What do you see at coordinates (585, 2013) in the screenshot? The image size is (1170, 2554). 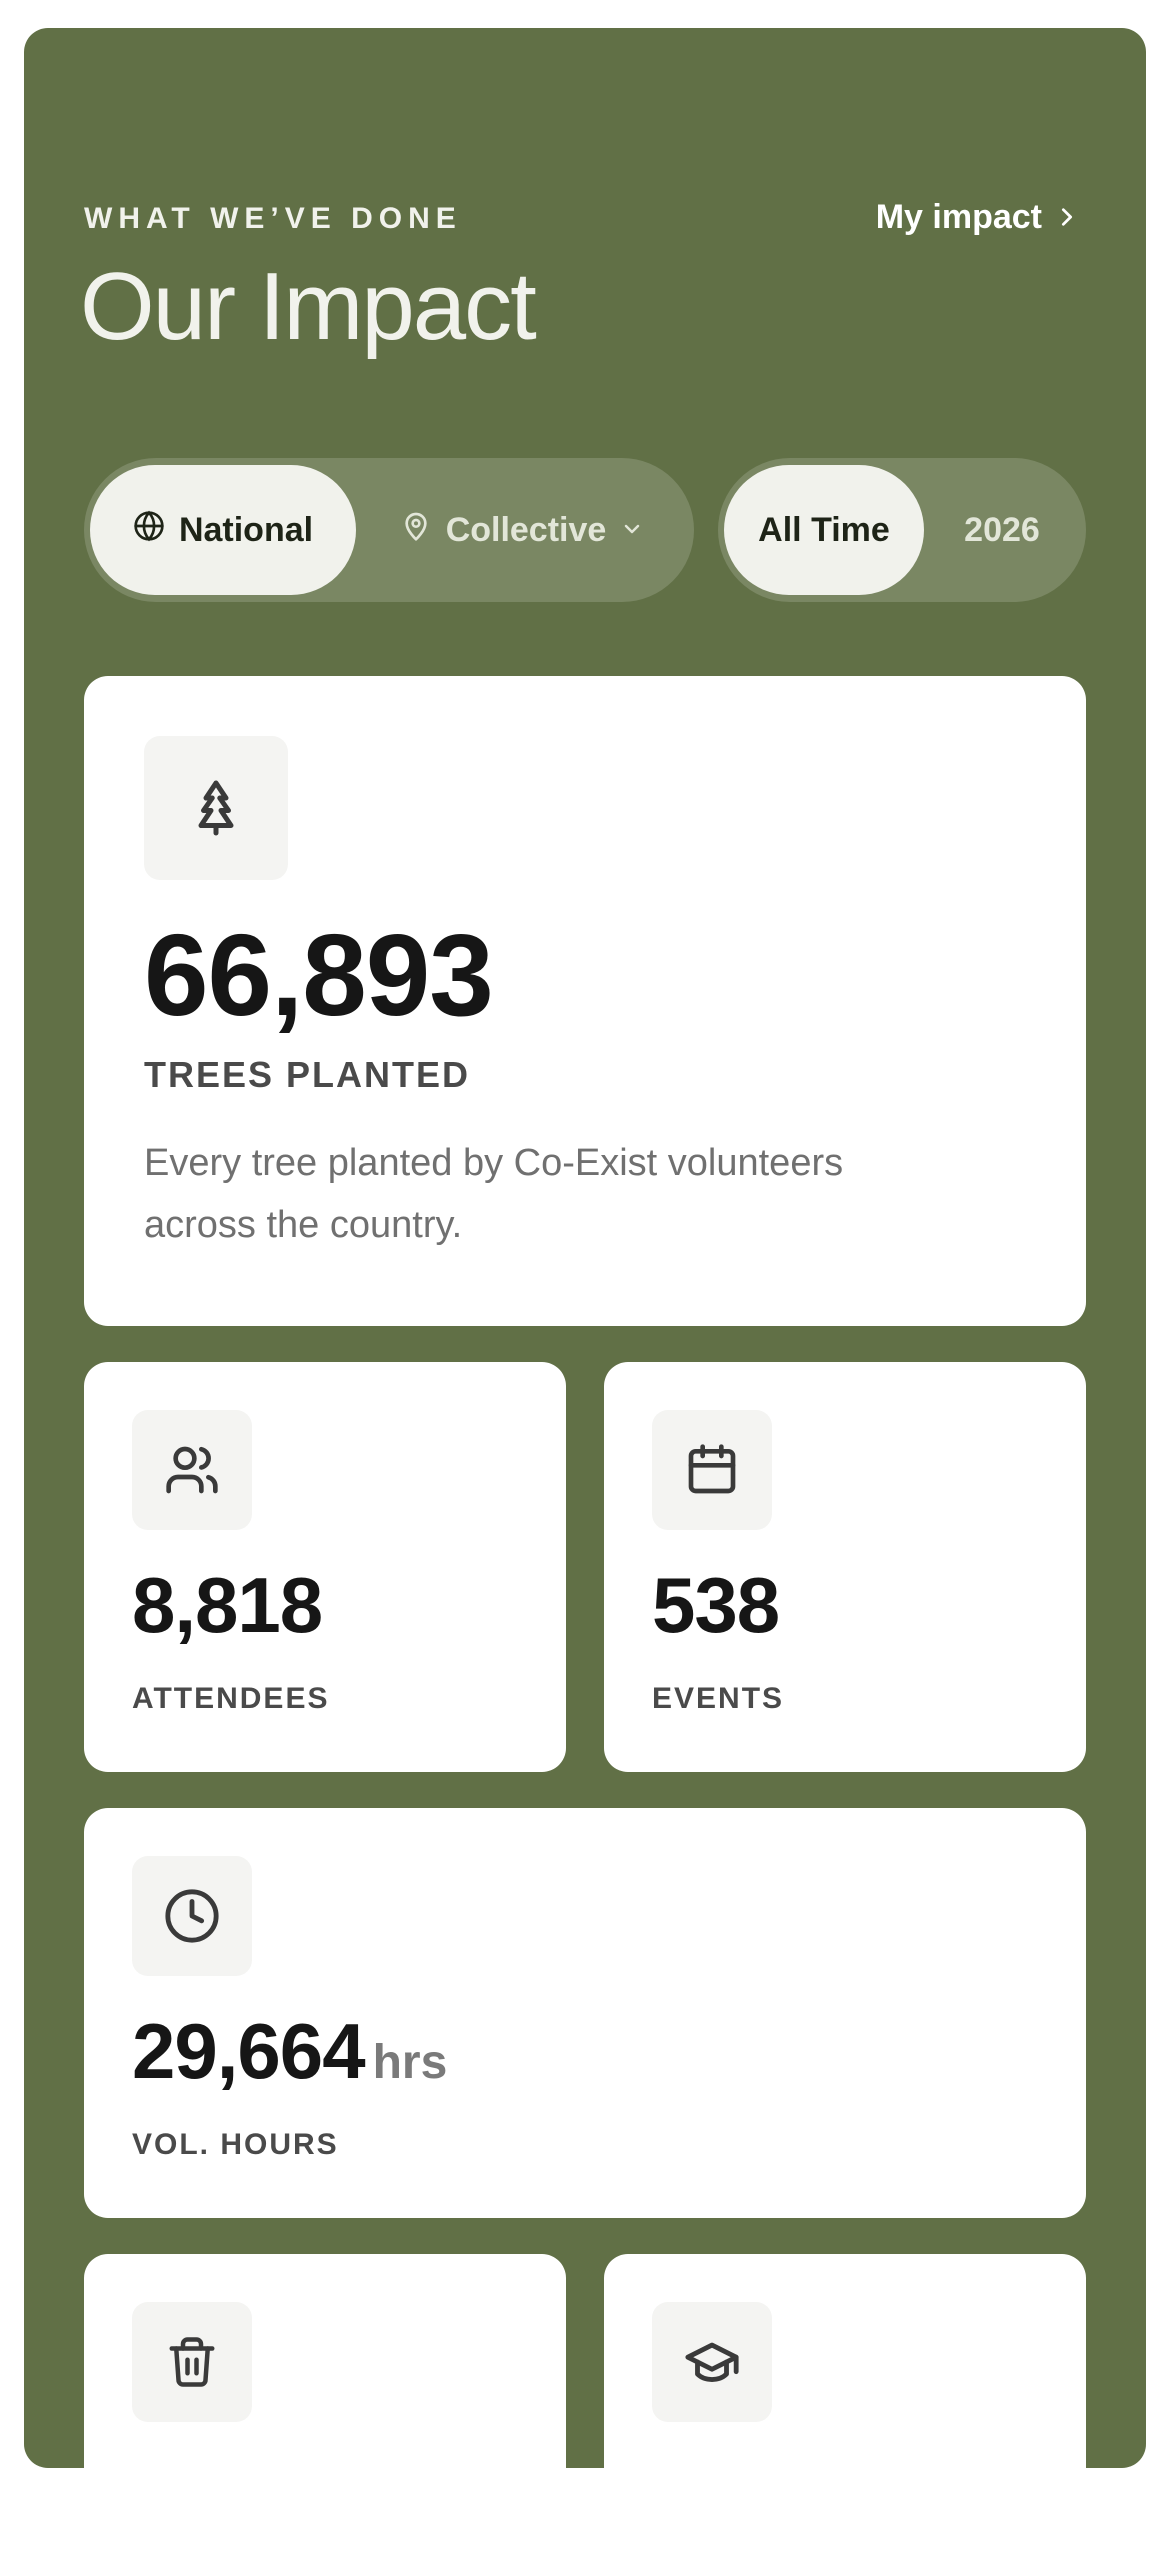 I see `volunteer-hours-card: 29,664 hrs VOL. HOURS` at bounding box center [585, 2013].